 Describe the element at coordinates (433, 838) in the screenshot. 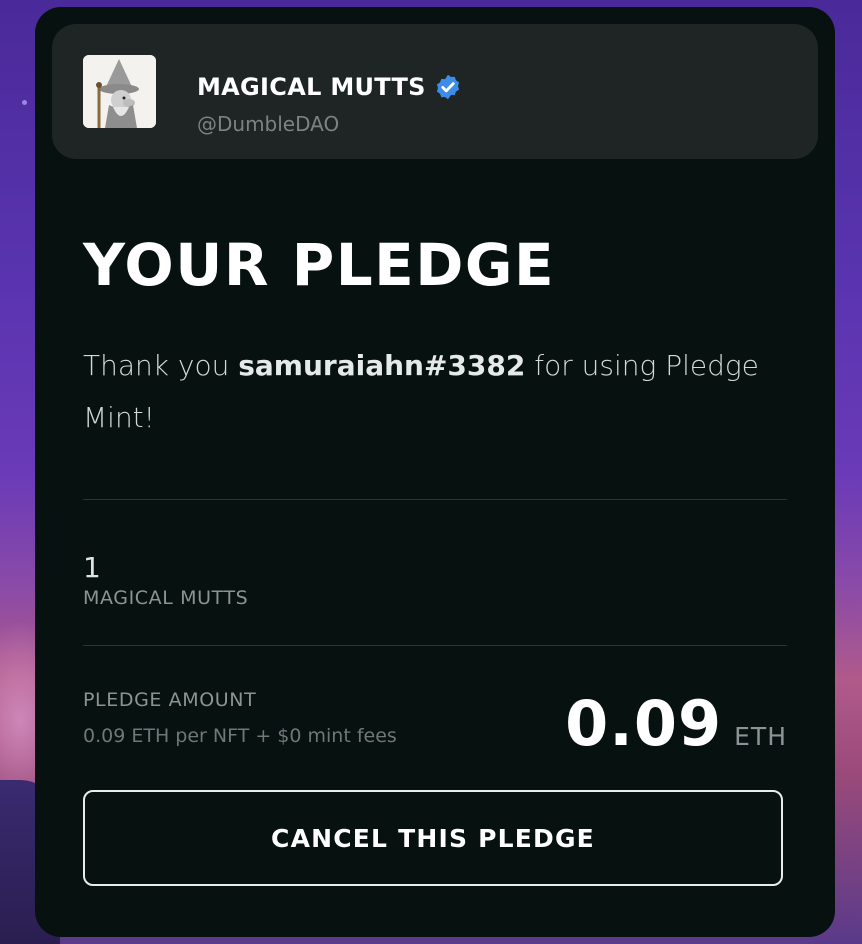

I see `cancel-pledge-button: CANCEL THIS PLEDGE` at that location.